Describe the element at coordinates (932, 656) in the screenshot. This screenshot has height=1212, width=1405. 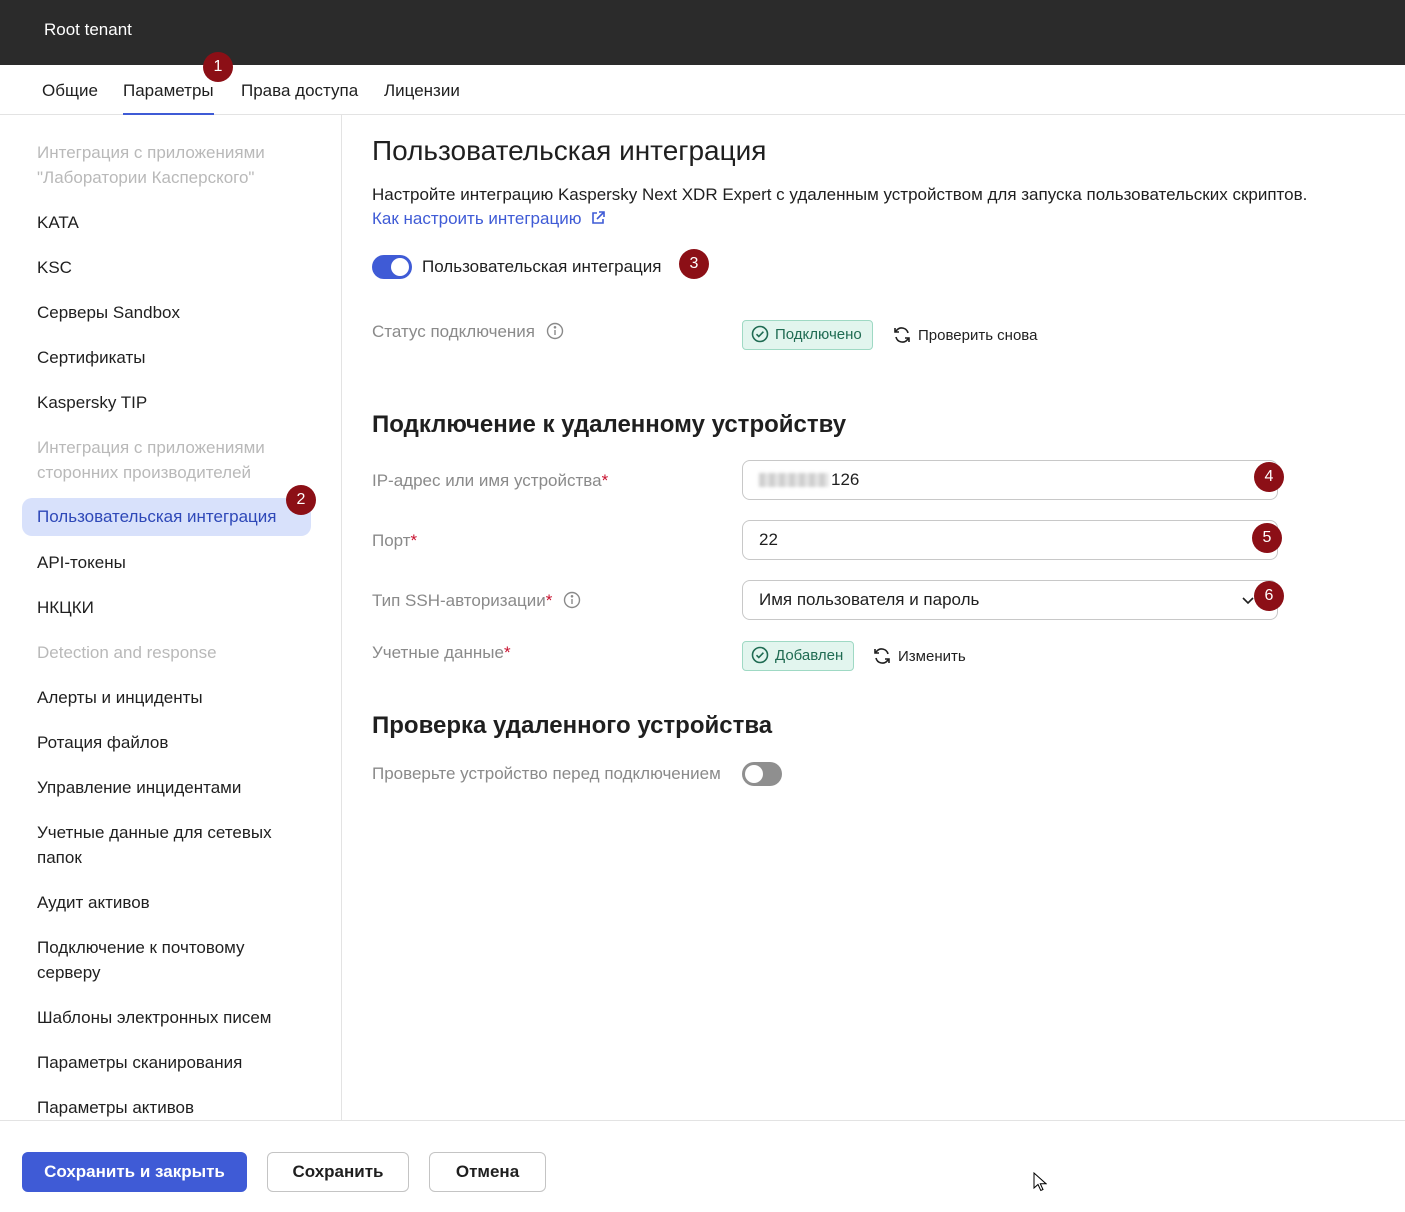
I see `edit-credentials-label: Изменить` at that location.